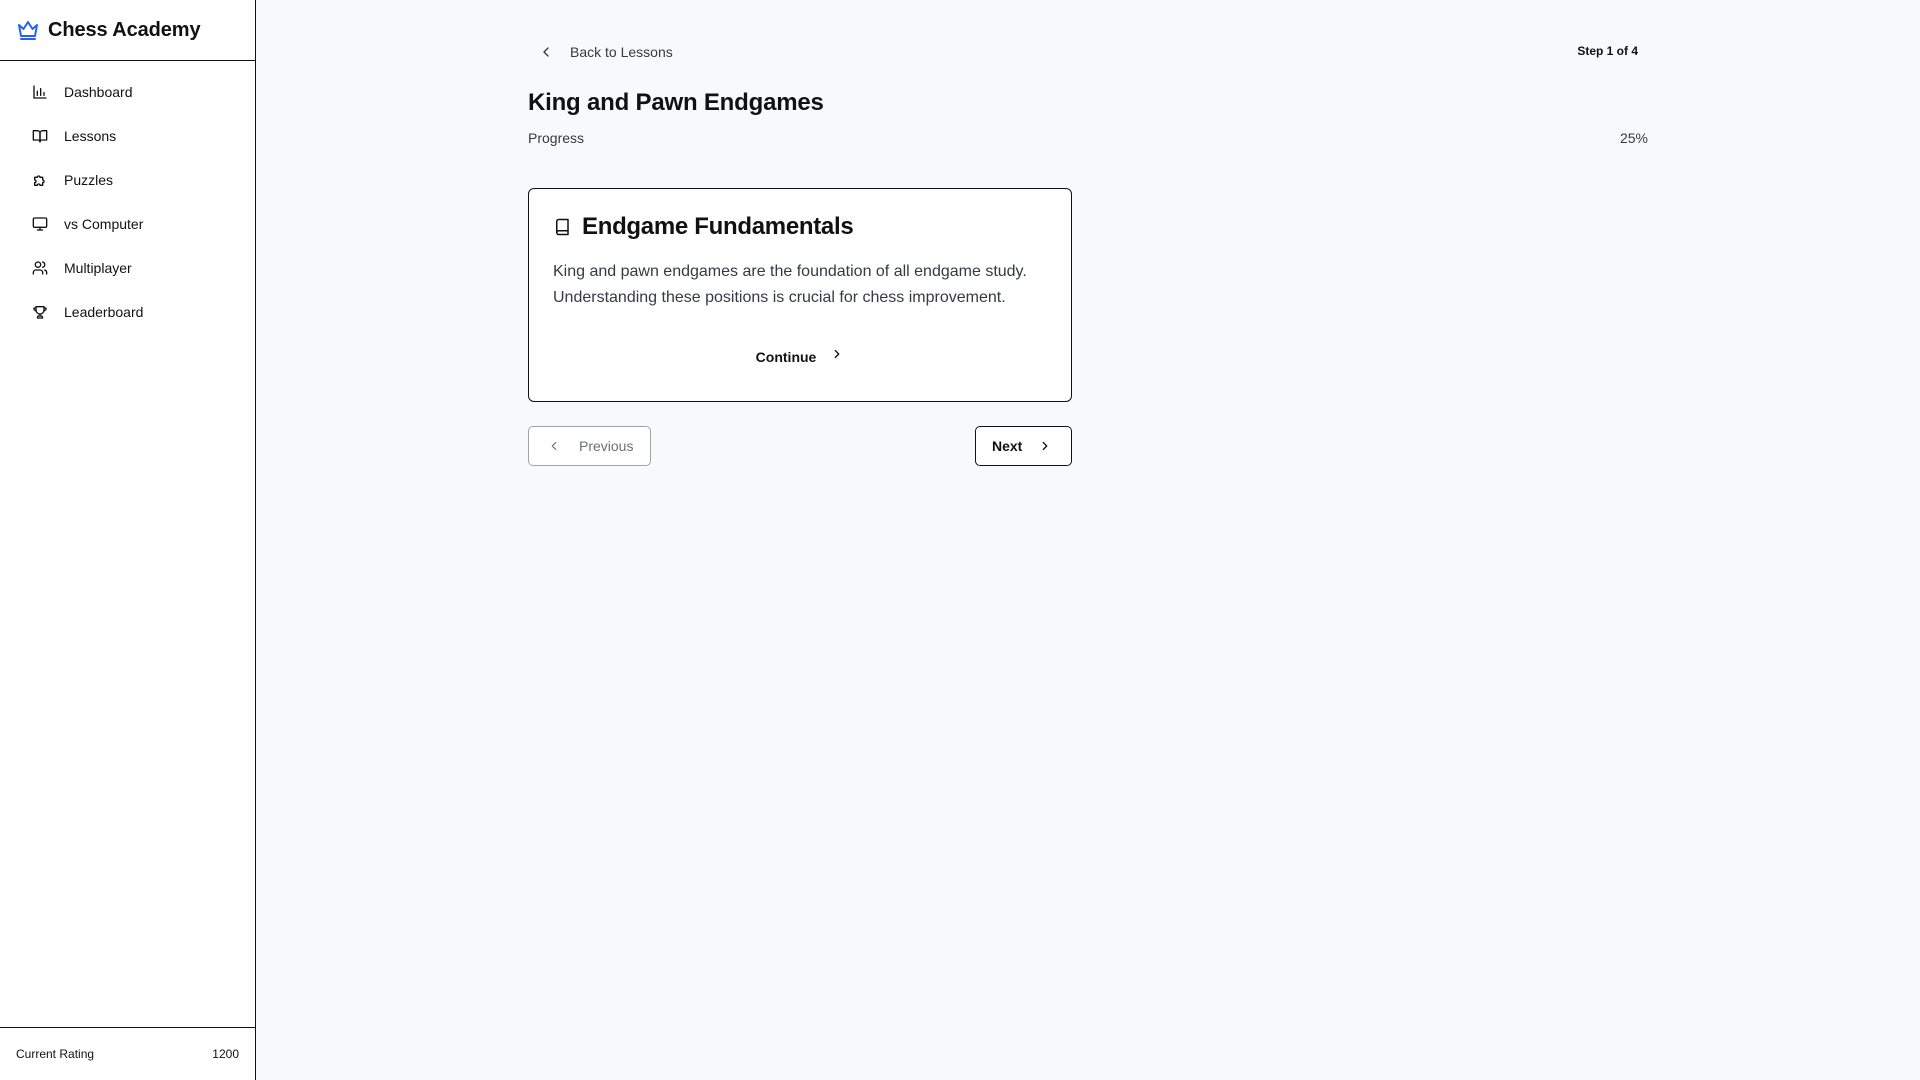 This screenshot has height=1080, width=1920. I want to click on current-rating: Current Rating 1200, so click(127, 1053).